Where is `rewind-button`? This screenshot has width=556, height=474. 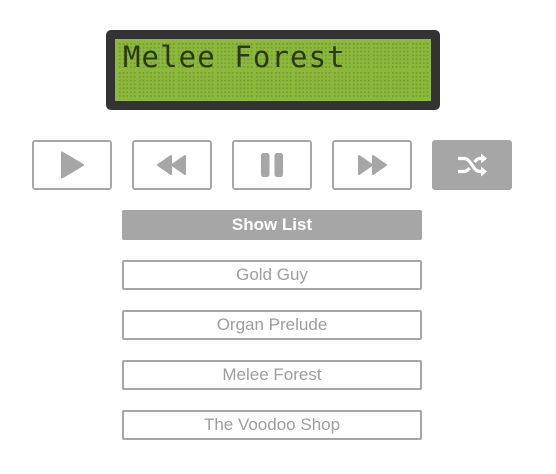 rewind-button is located at coordinates (172, 165).